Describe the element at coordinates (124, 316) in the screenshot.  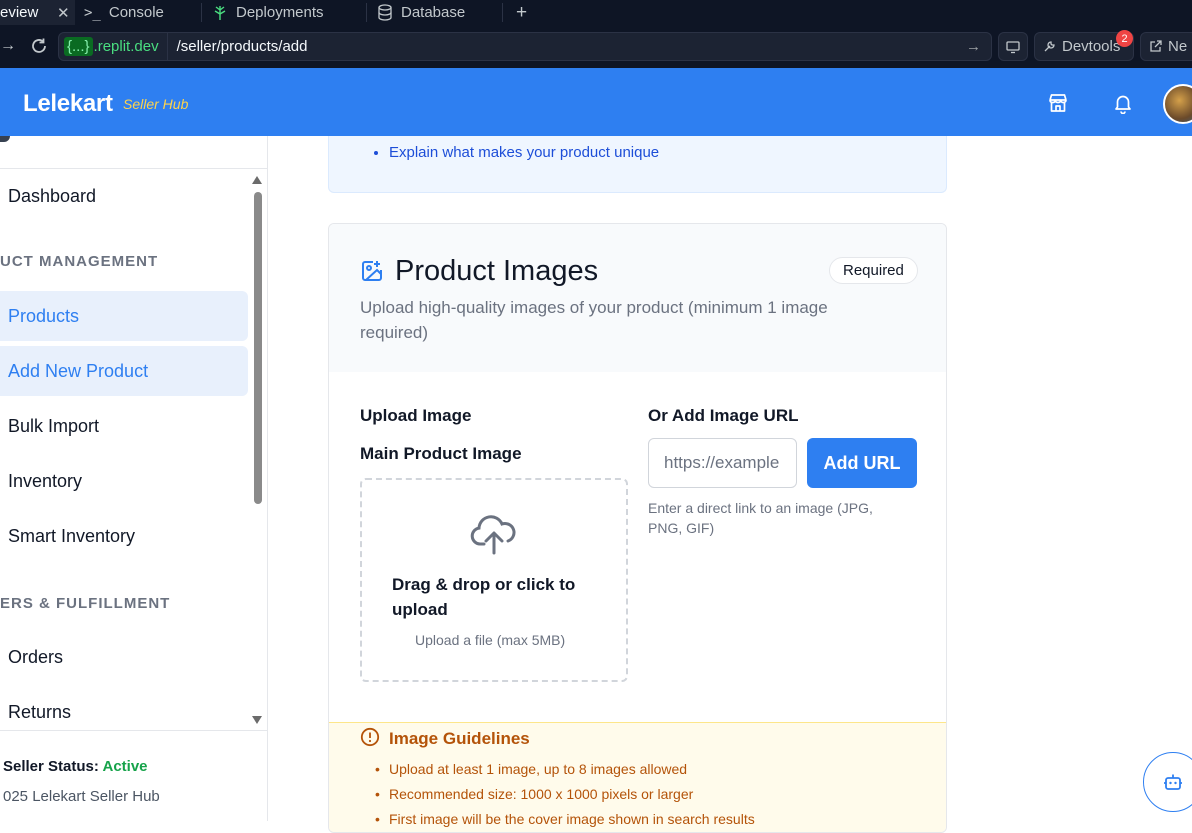
I see `sidebar-item-products: Products` at that location.